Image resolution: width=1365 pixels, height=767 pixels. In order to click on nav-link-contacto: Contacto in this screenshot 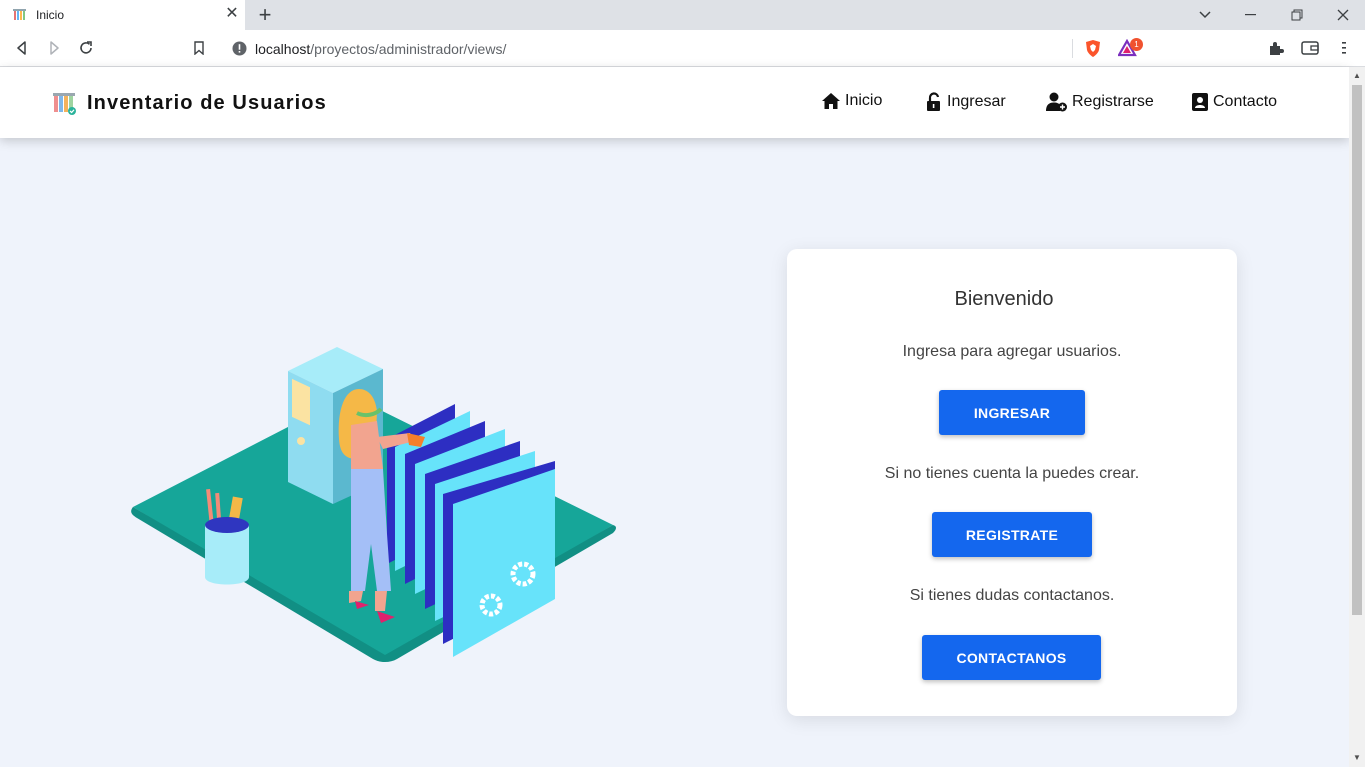, I will do `click(1234, 102)`.